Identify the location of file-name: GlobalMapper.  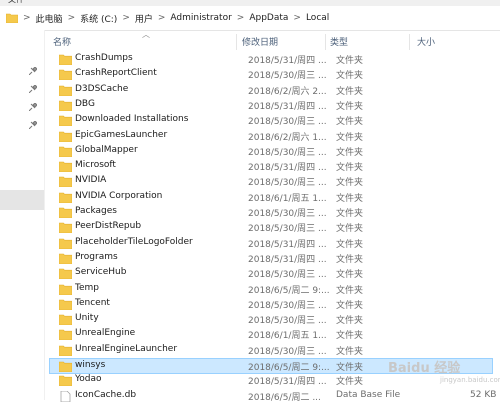
(106, 149).